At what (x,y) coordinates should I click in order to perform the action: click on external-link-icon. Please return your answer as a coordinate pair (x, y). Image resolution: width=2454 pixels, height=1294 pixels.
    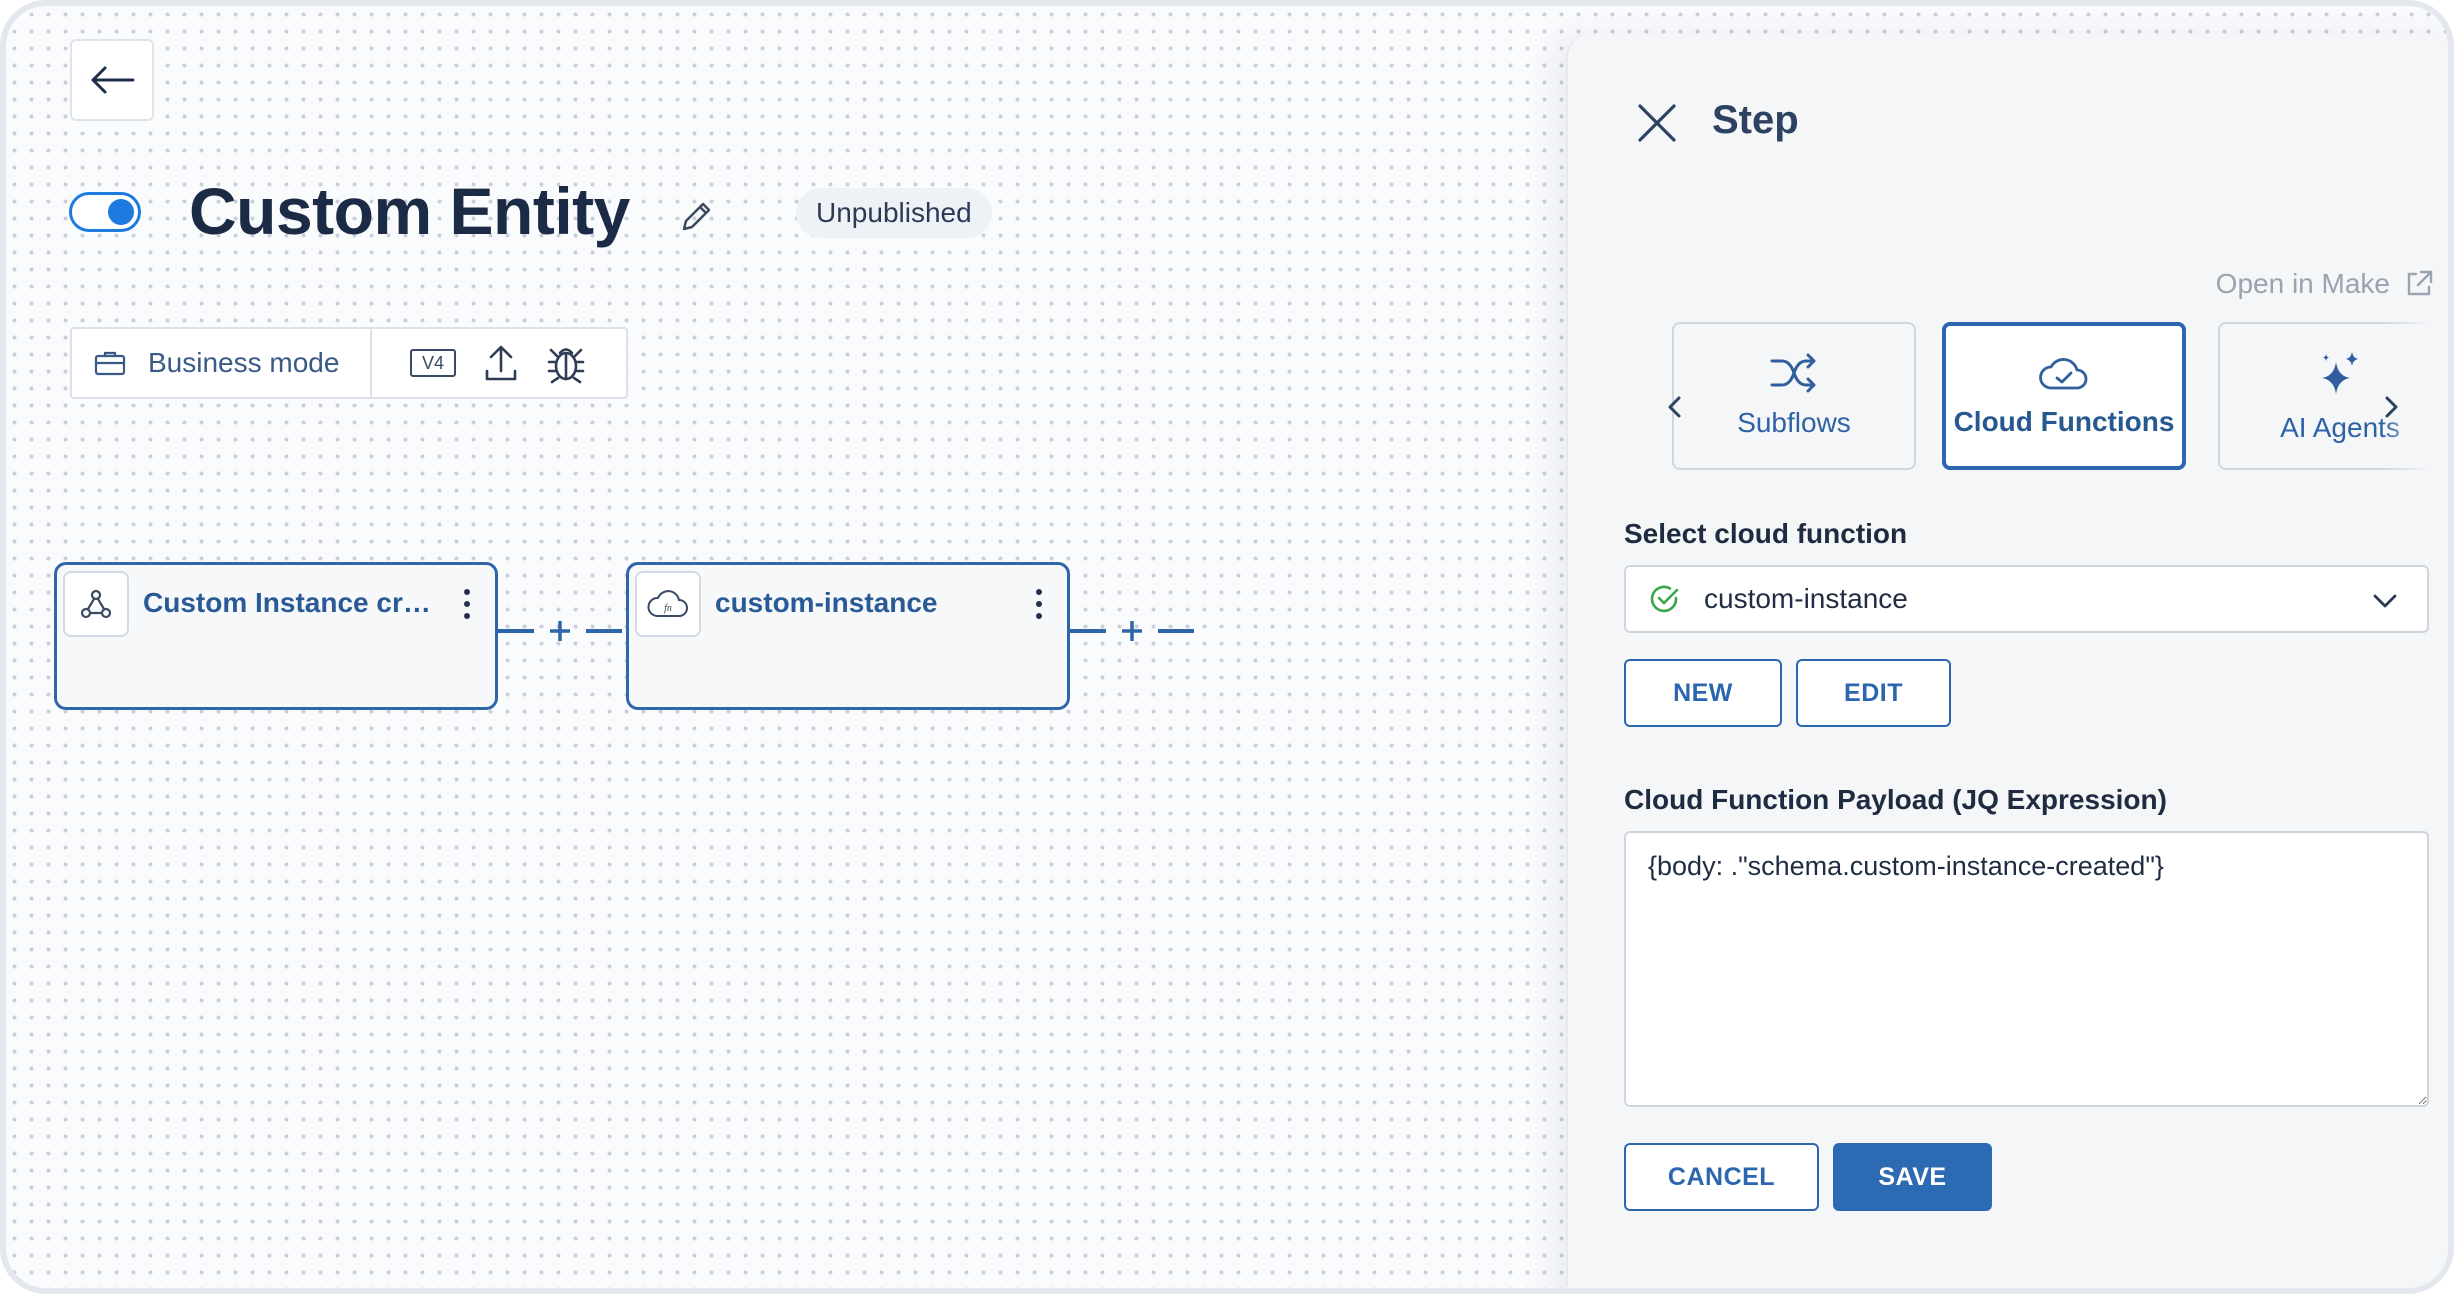
    Looking at the image, I should click on (2420, 283).